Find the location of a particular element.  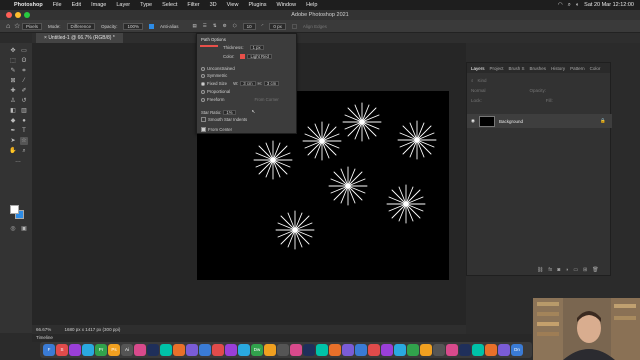

blur-tool-icon: ◆ is located at coordinates (13, 121).